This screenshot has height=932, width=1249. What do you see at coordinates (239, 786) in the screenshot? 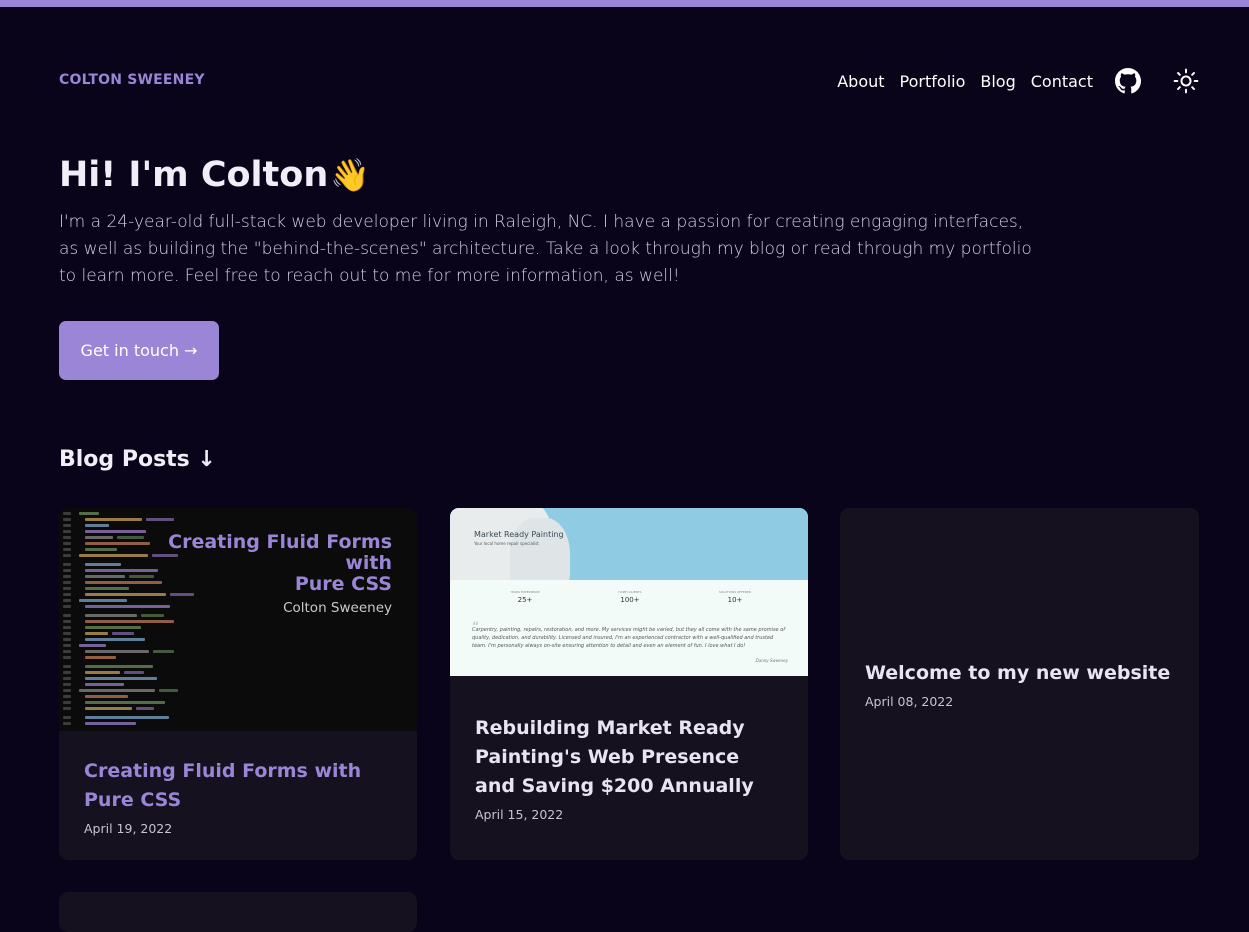
I see `blog-card-title: Creating Fluid Forms with Pure CSS` at bounding box center [239, 786].